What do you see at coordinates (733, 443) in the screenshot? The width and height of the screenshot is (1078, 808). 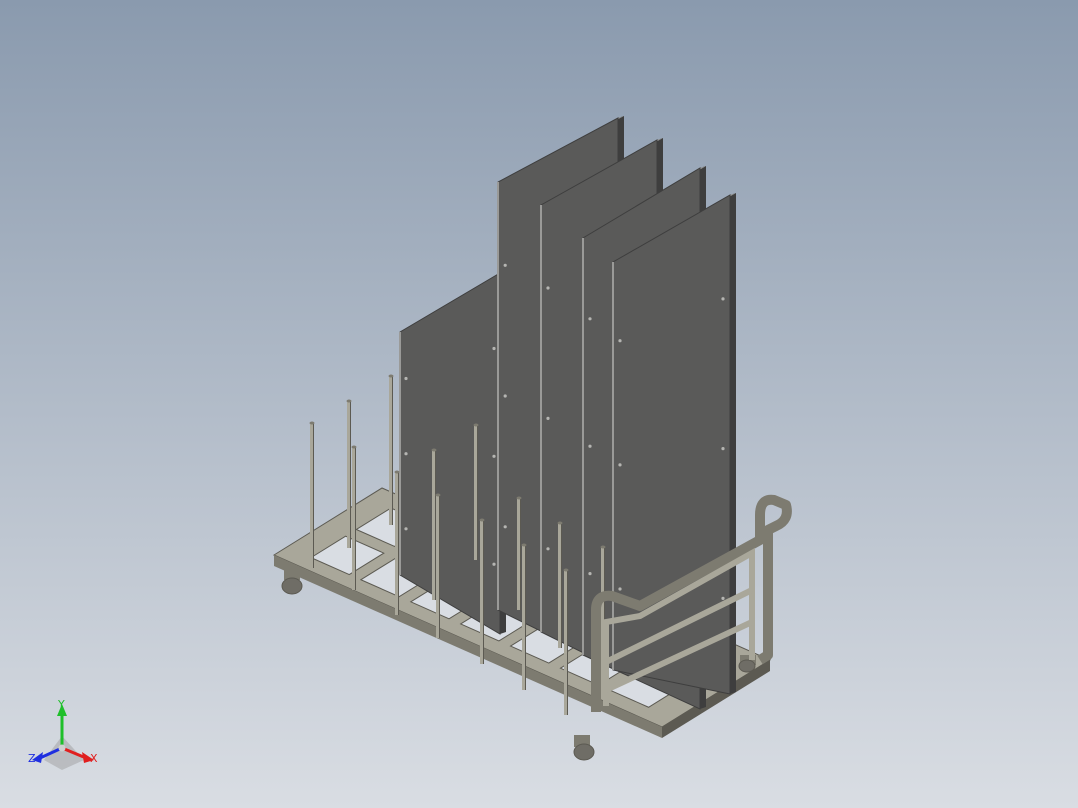 I see `panel-edge` at bounding box center [733, 443].